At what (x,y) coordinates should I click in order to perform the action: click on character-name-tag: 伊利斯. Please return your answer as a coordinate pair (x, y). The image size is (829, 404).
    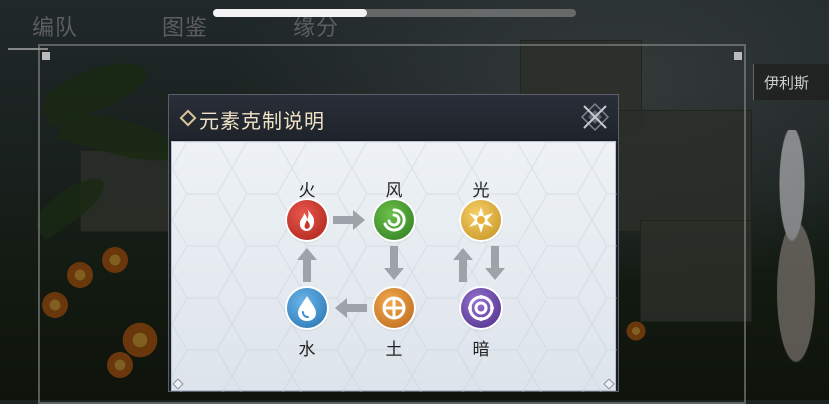
    Looking at the image, I should click on (791, 82).